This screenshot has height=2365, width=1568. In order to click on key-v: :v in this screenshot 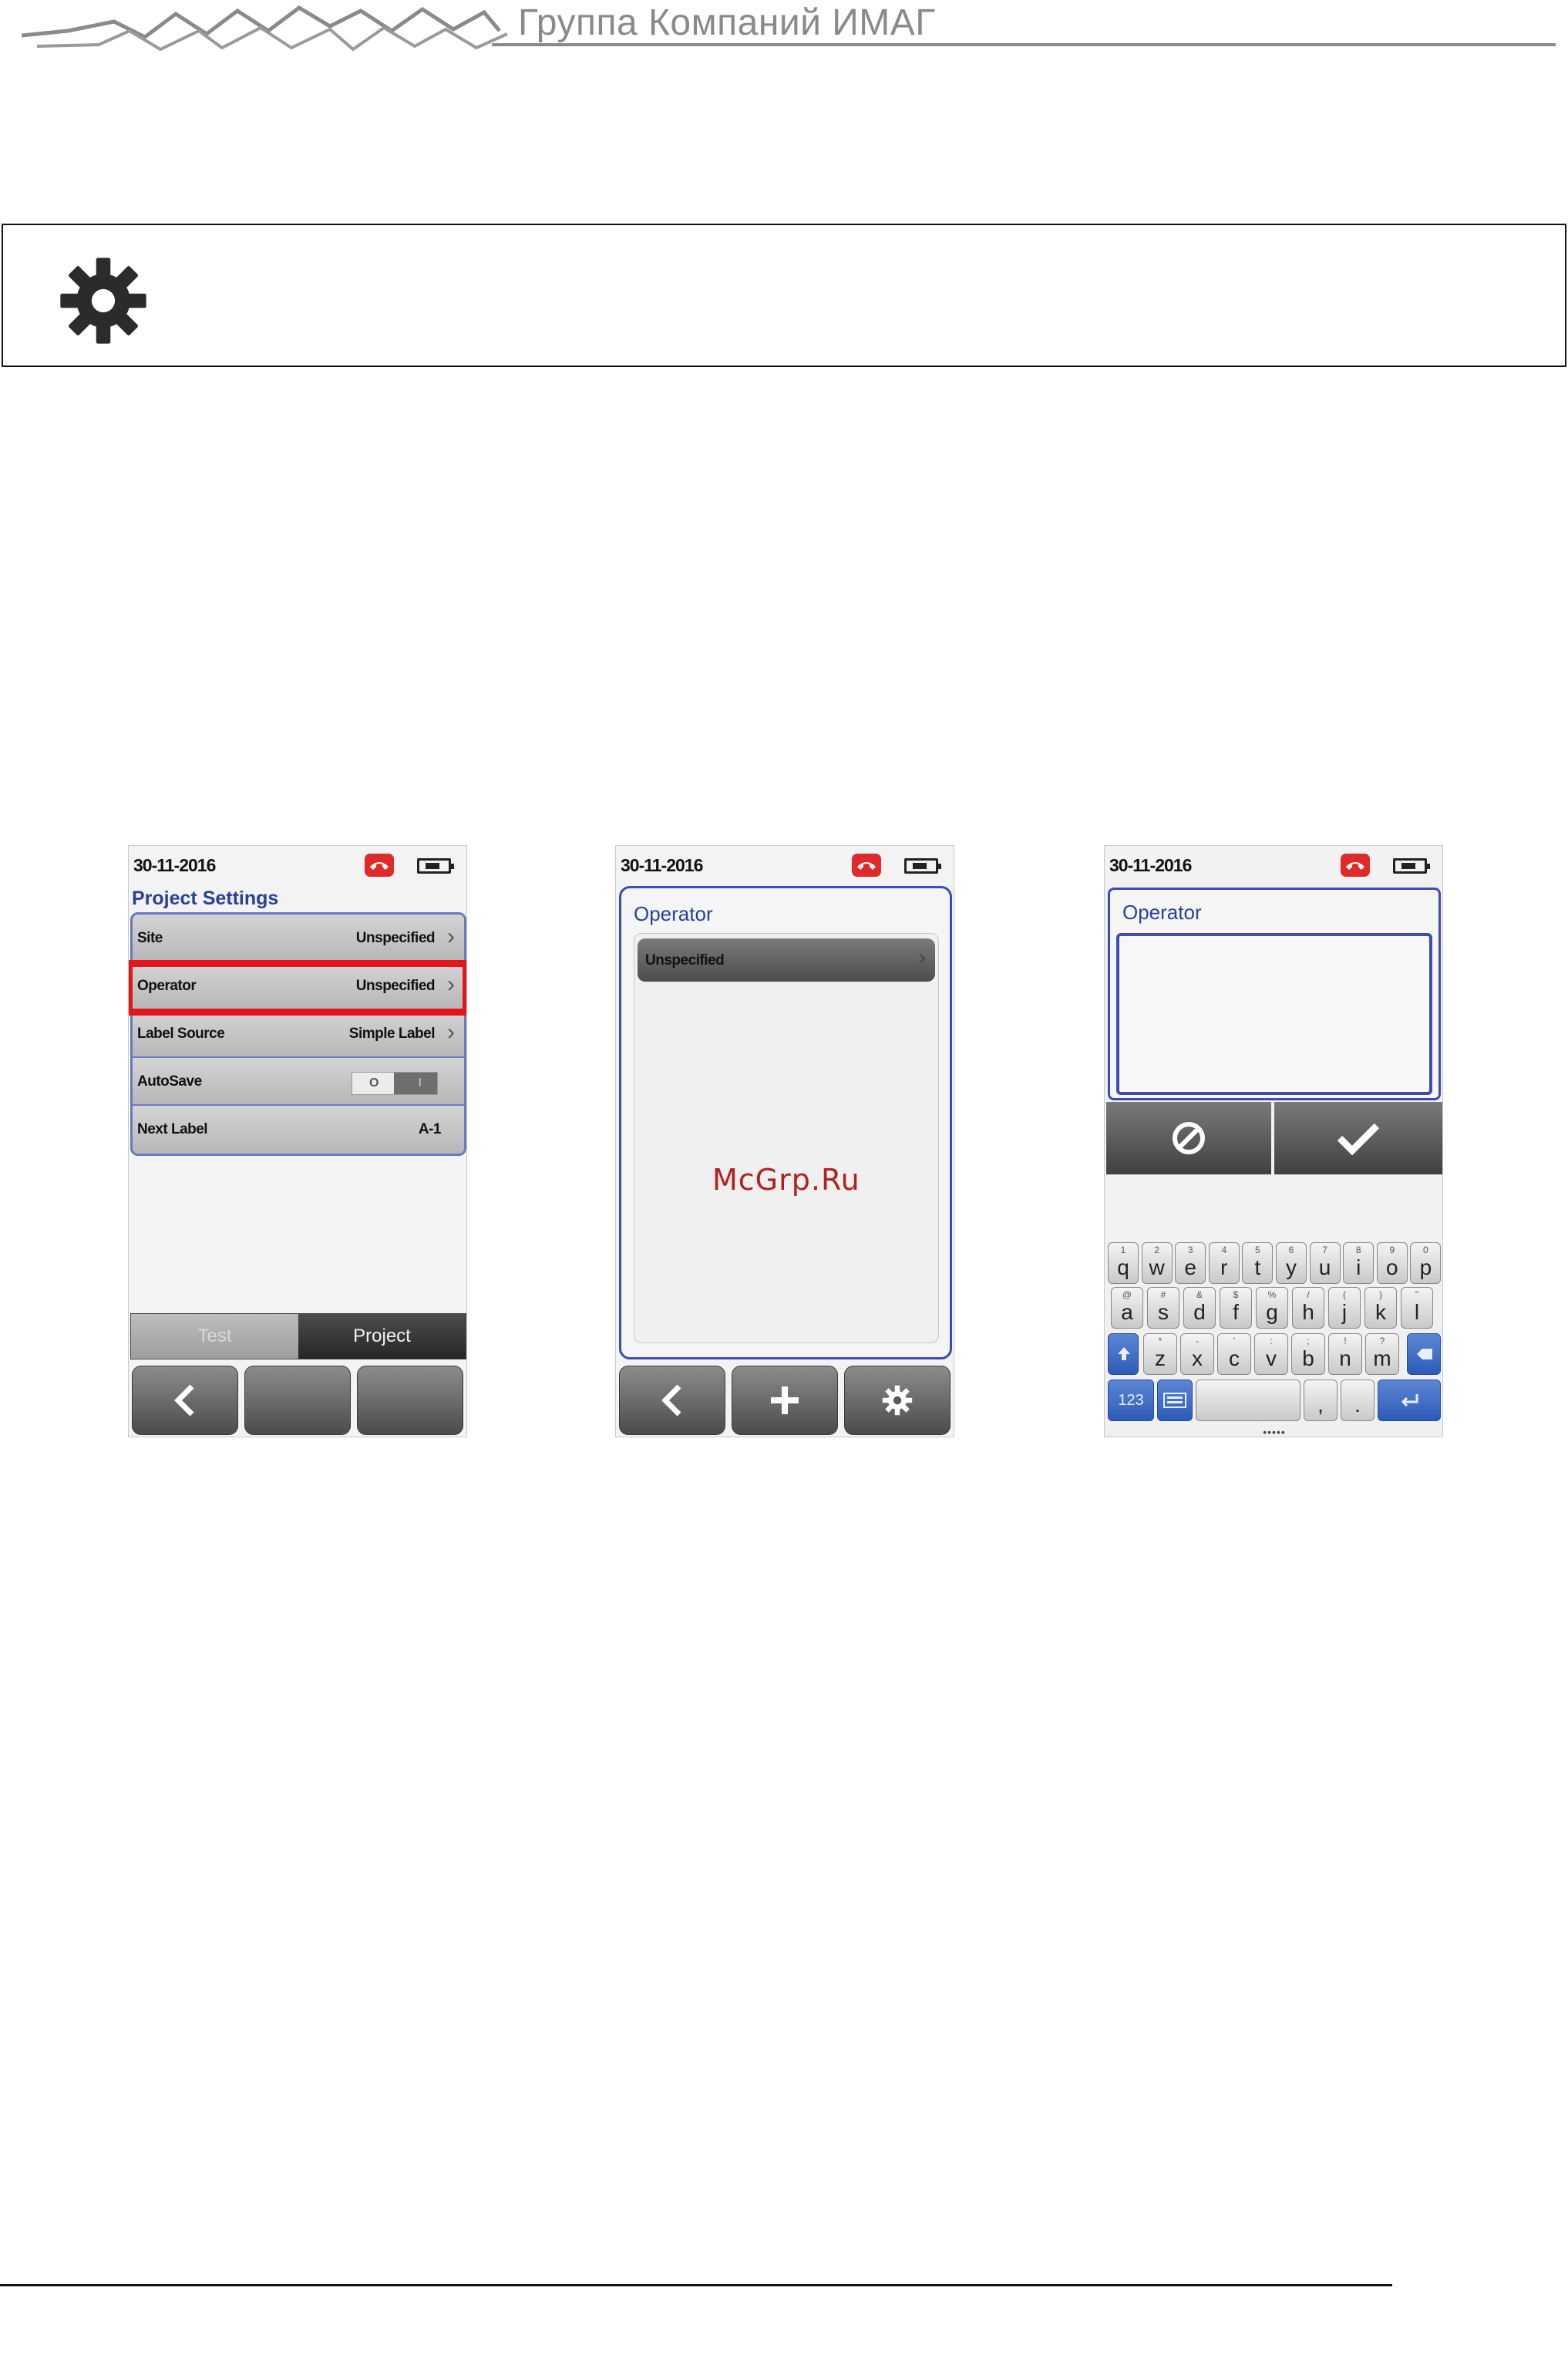, I will do `click(1271, 1354)`.